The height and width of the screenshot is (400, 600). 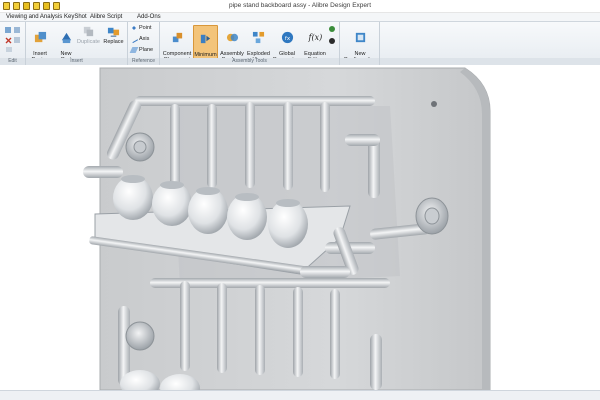 What do you see at coordinates (434, 104) in the screenshot?
I see `mounting-hole` at bounding box center [434, 104].